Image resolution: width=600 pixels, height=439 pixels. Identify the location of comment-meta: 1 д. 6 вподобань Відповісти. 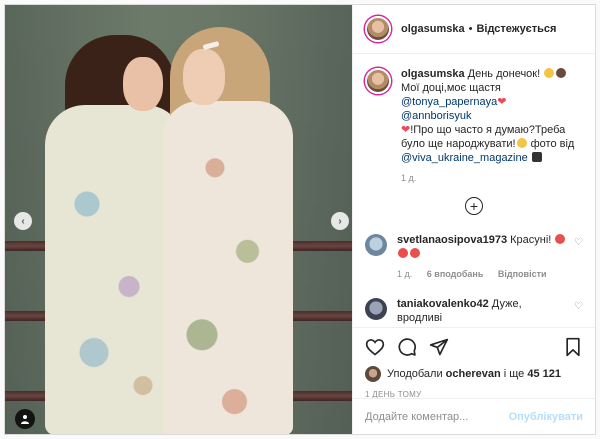
(483, 274).